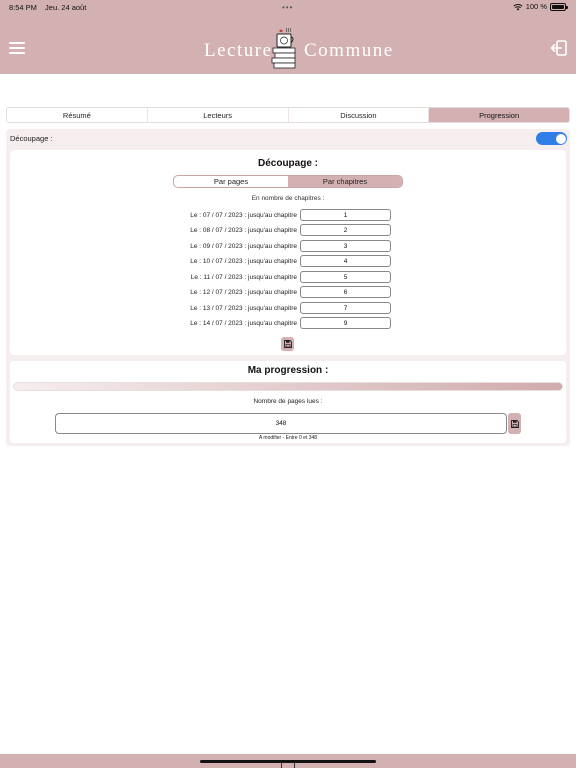  What do you see at coordinates (231, 181) in the screenshot?
I see `segment-par-pages: Par pages` at bounding box center [231, 181].